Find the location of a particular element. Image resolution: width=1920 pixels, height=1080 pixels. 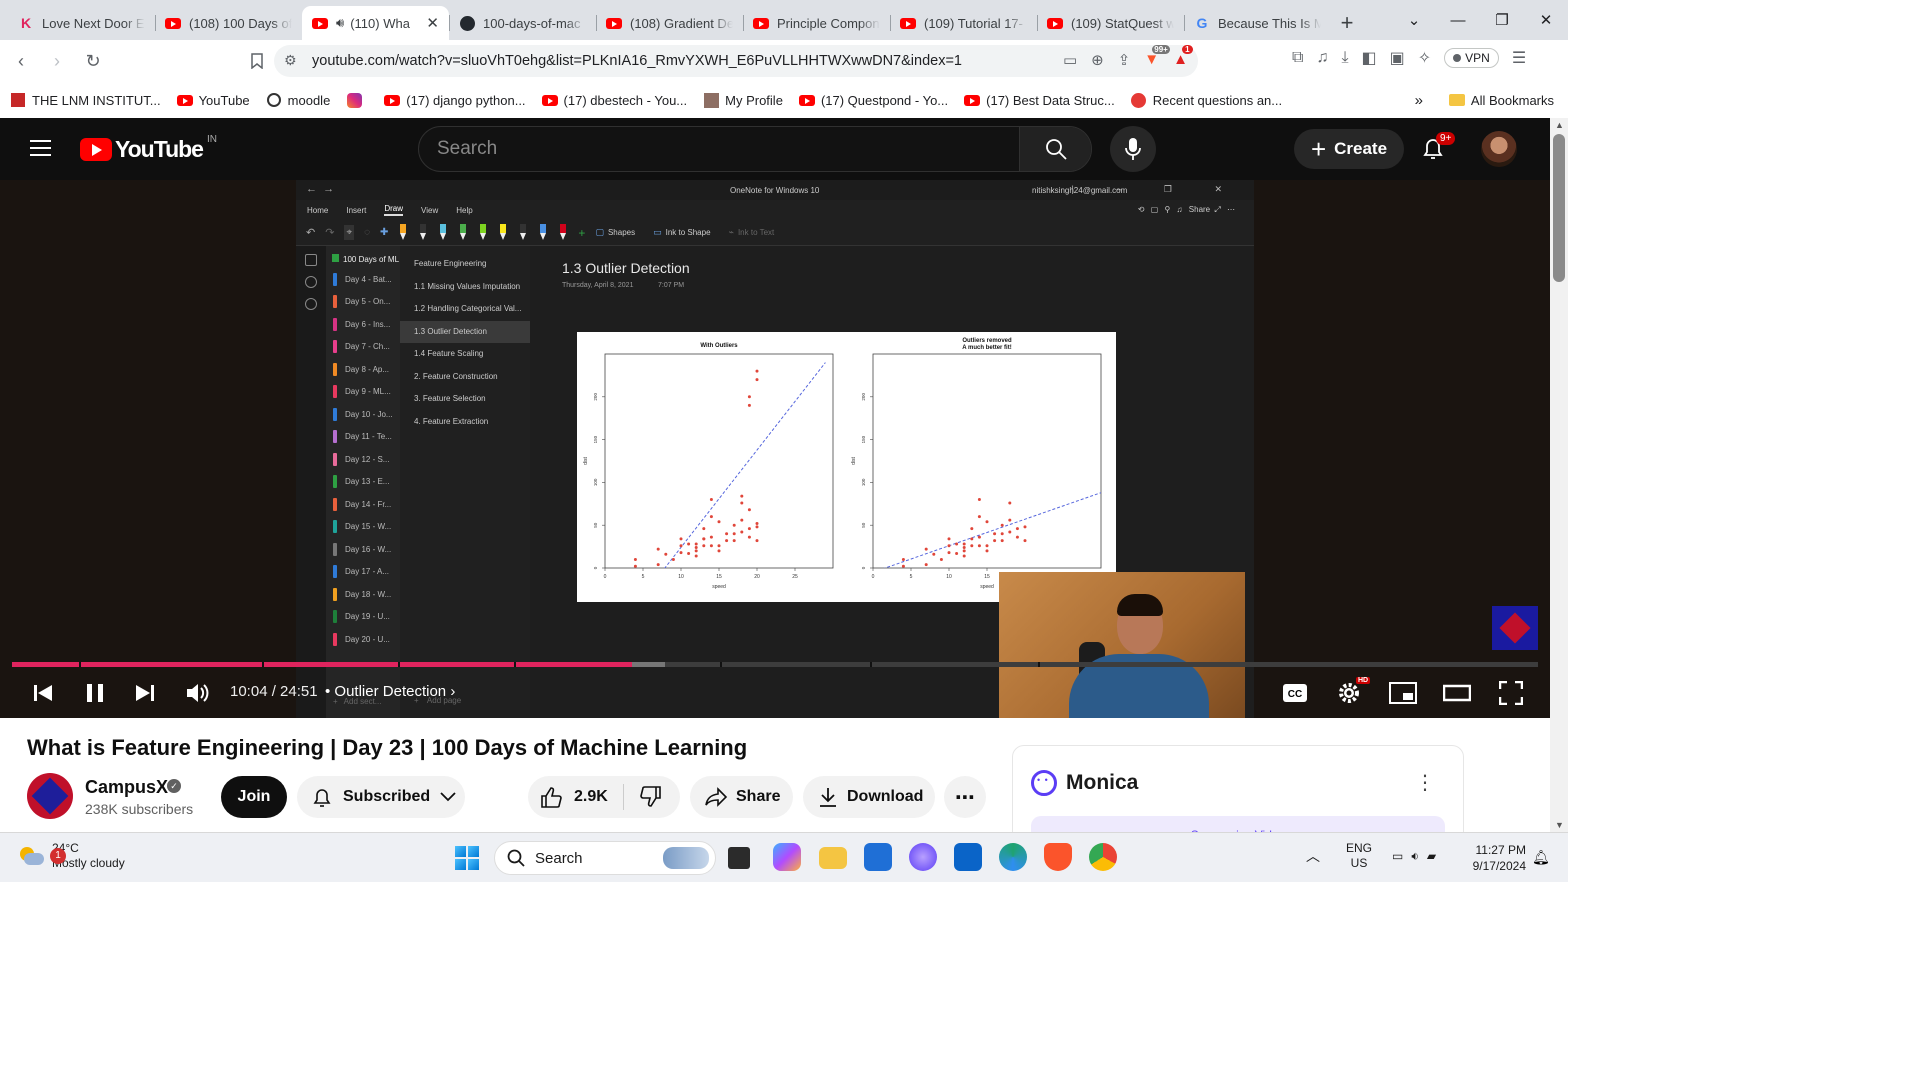

network-icon: ▭ is located at coordinates (1397, 856).